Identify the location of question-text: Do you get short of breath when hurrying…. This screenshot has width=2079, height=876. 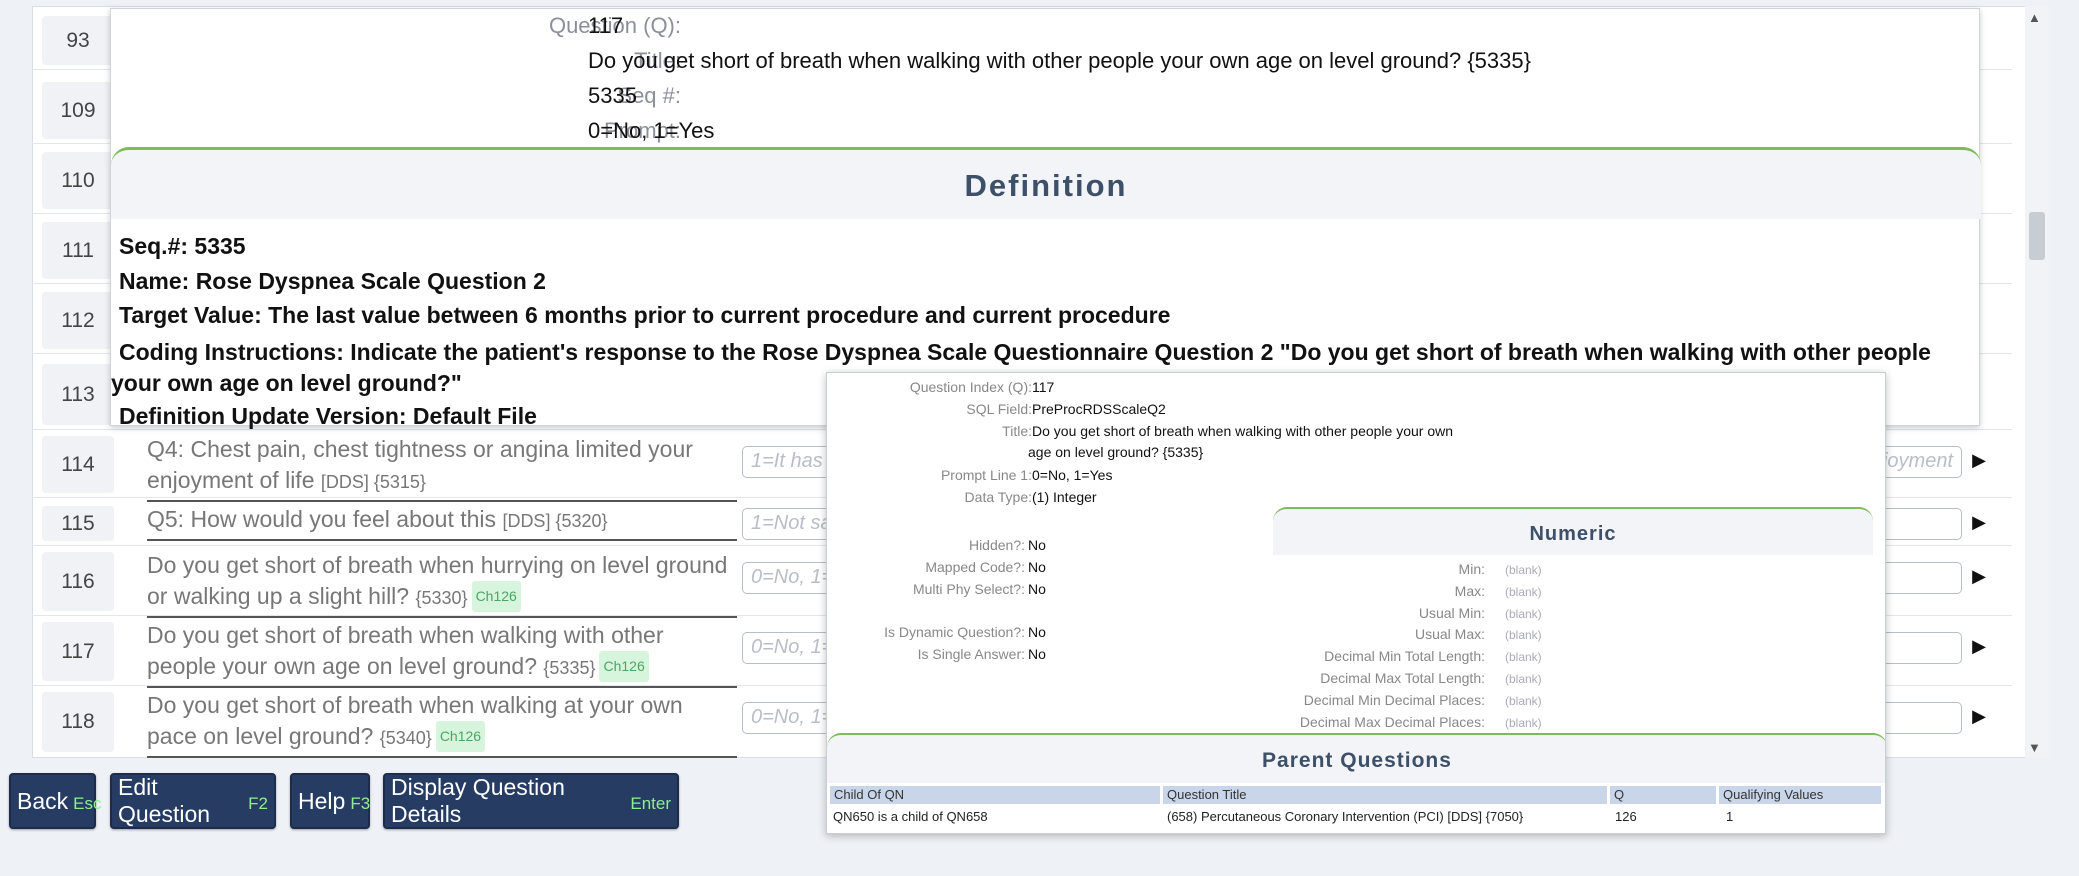
(442, 584).